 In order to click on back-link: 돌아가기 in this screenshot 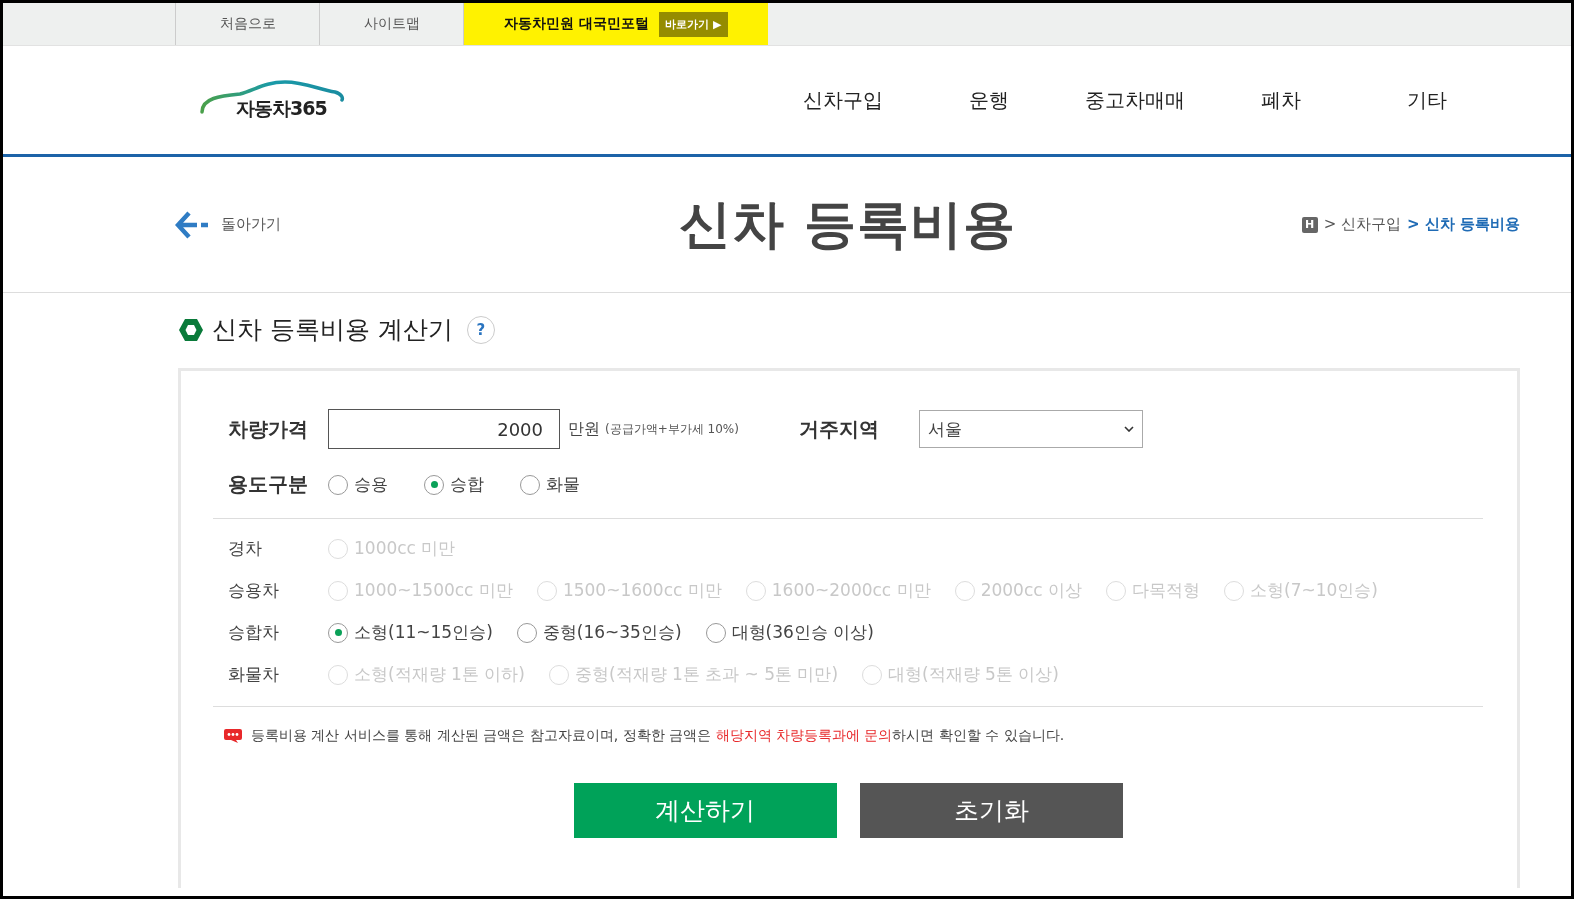, I will do `click(325, 224)`.